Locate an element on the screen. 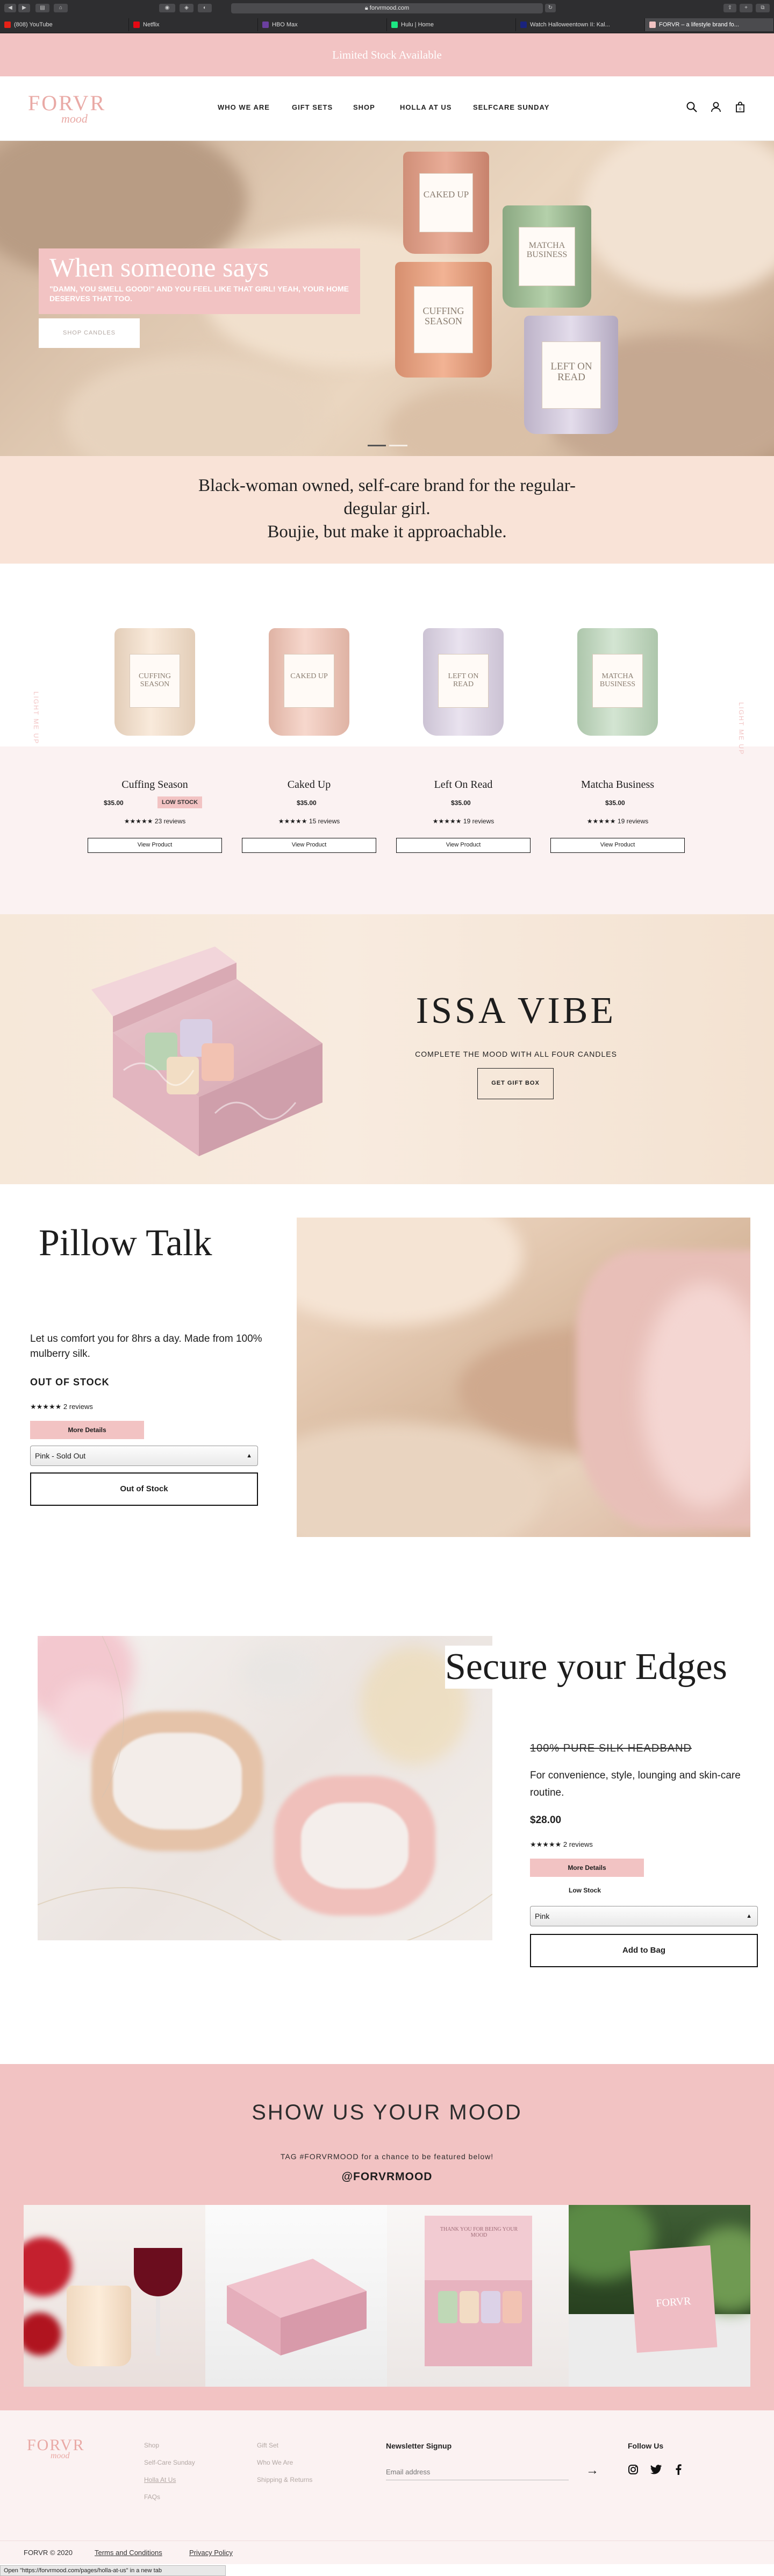 Image resolution: width=774 pixels, height=2576 pixels. edges-rating: ★★★★★ 2 reviews is located at coordinates (561, 1845).